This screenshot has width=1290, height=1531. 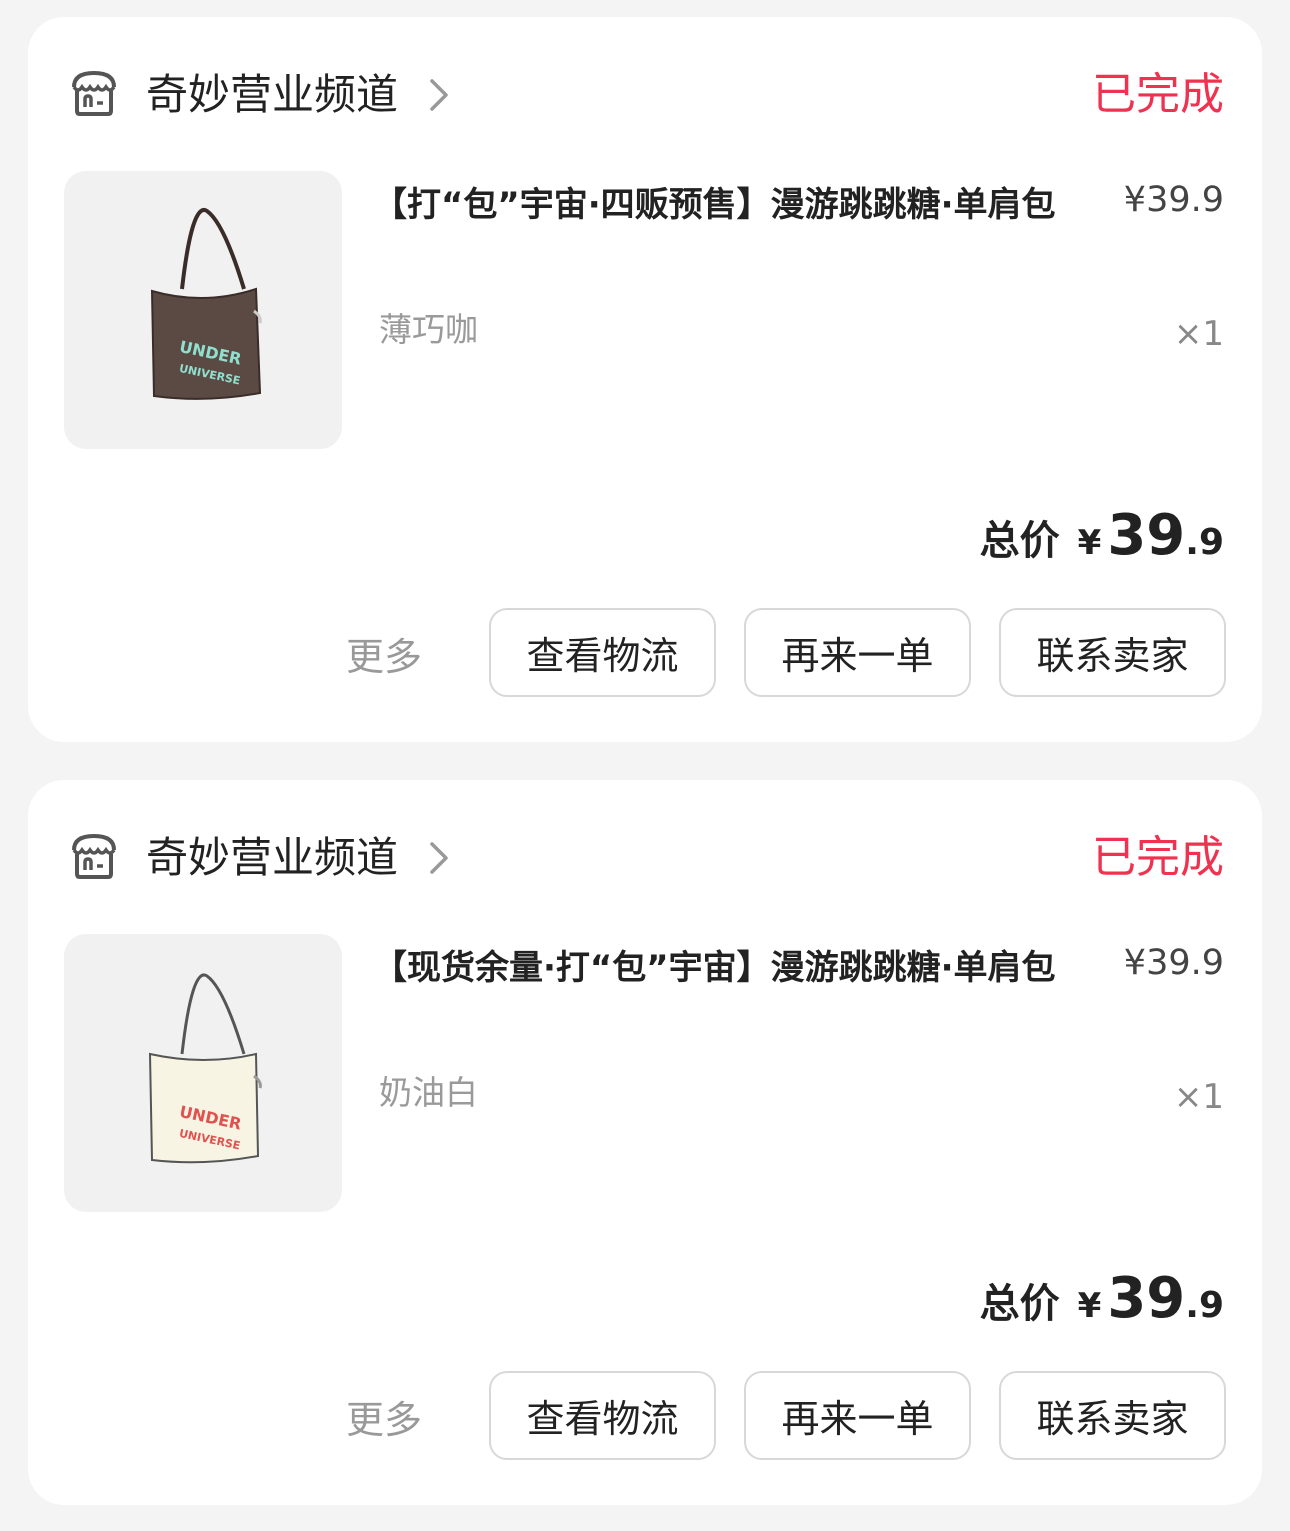 What do you see at coordinates (718, 205) in the screenshot?
I see `product-title: 【打“包”宇宙·四贩预售】漫游跳跳糖·单肩包` at bounding box center [718, 205].